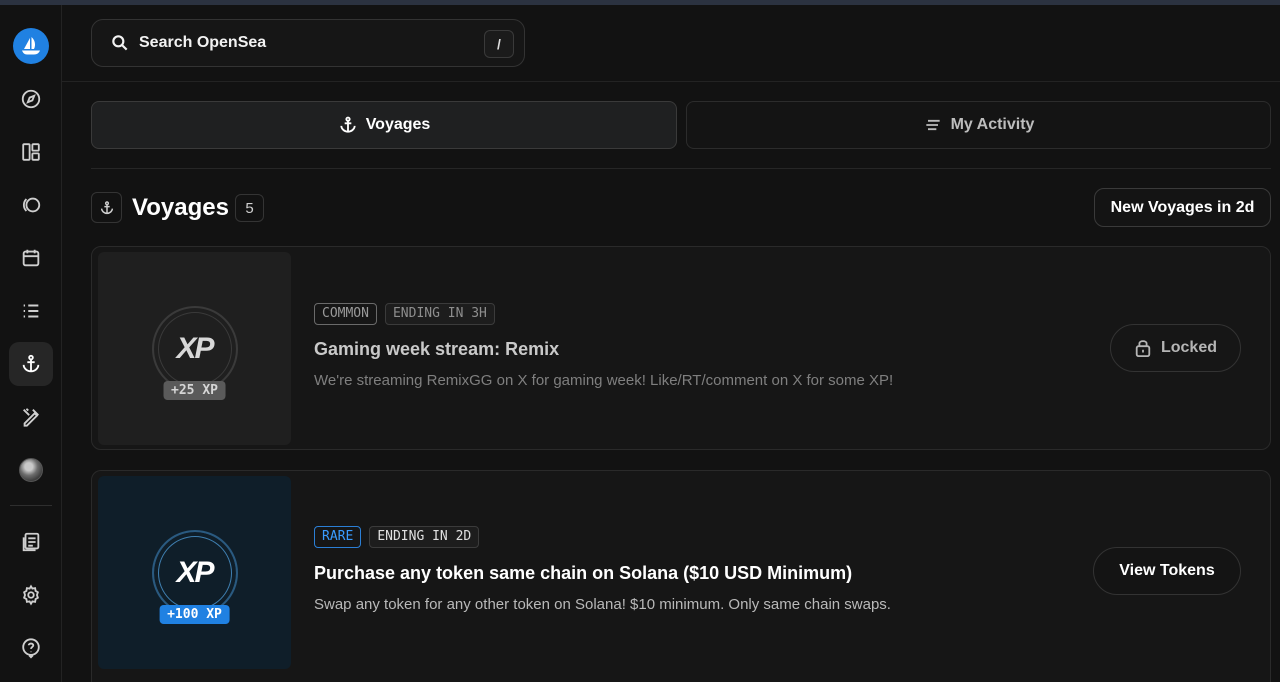  I want to click on opensea-logo-icon, so click(31, 46).